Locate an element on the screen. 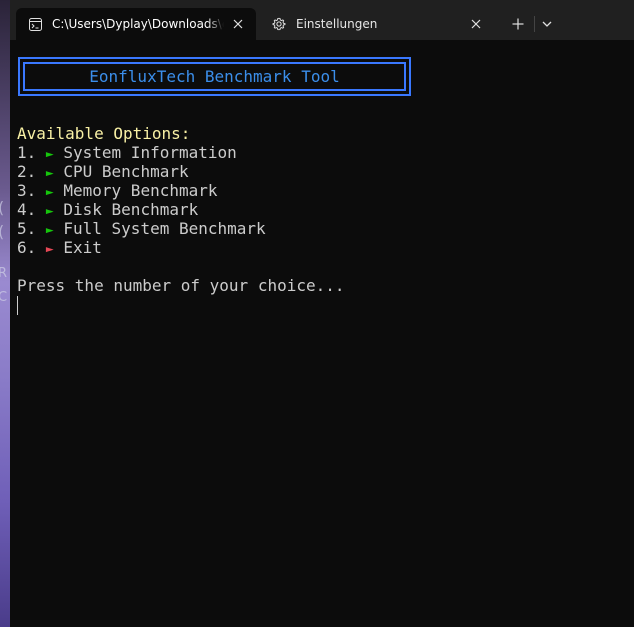 This screenshot has height=627, width=634. new-tab-button is located at coordinates (518, 24).